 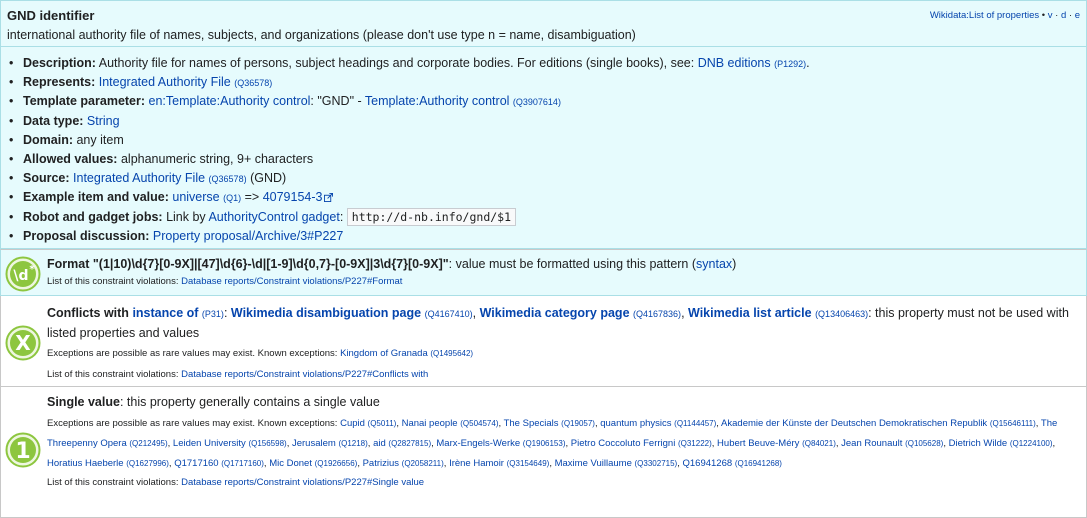 What do you see at coordinates (68, 264) in the screenshot?
I see `format-label: Format` at bounding box center [68, 264].